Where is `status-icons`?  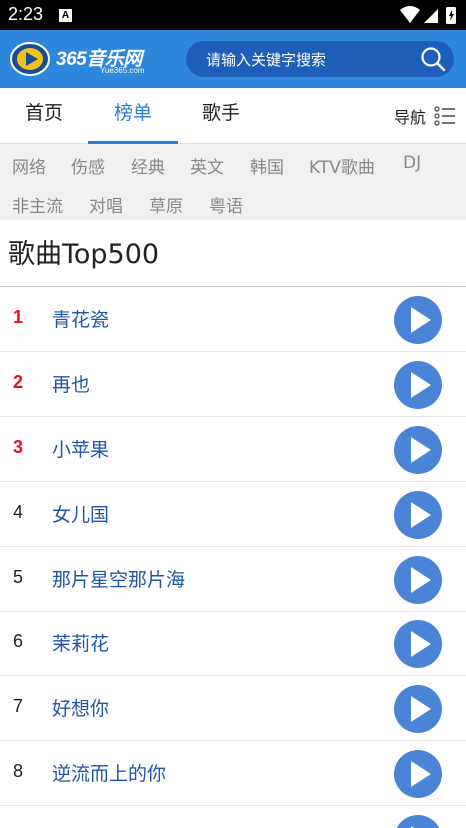
status-icons is located at coordinates (428, 15).